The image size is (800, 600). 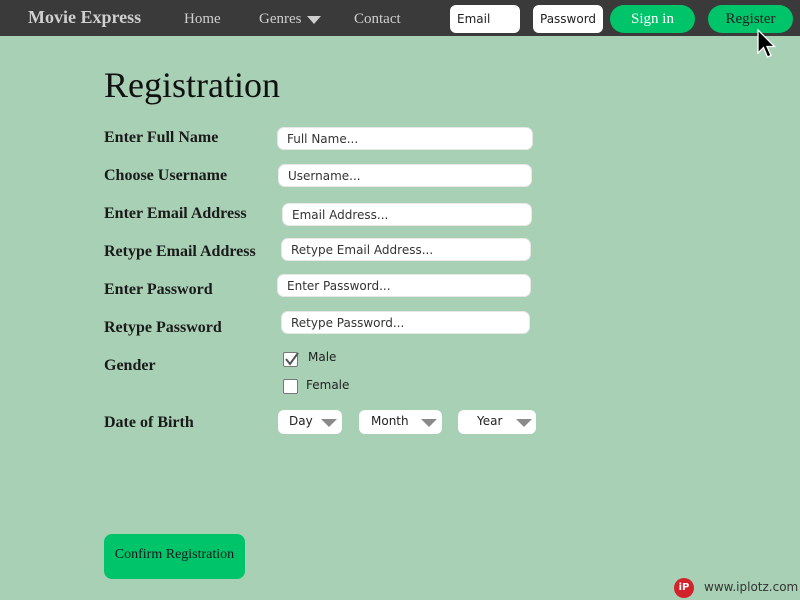 I want to click on username-input, so click(x=405, y=175).